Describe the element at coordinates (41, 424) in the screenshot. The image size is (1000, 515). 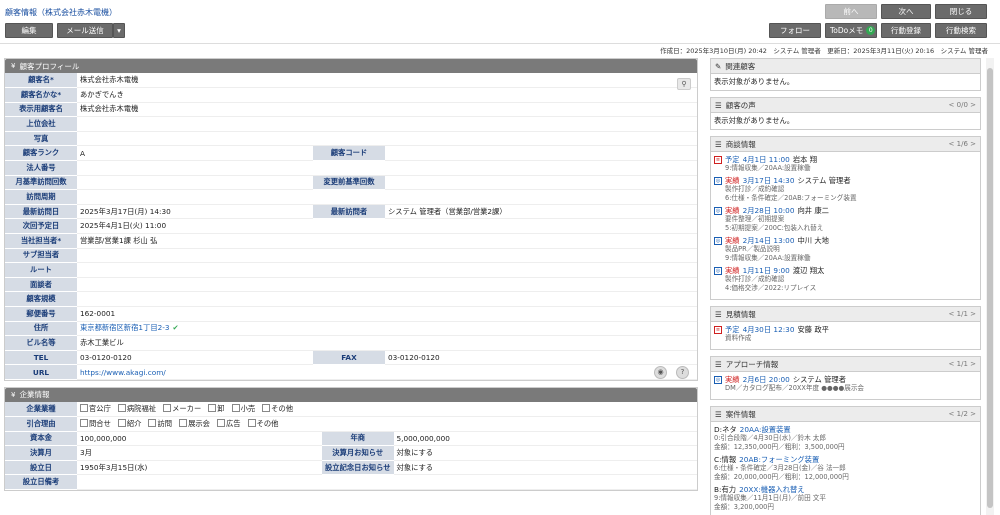
I see `field-label: 引合理由` at that location.